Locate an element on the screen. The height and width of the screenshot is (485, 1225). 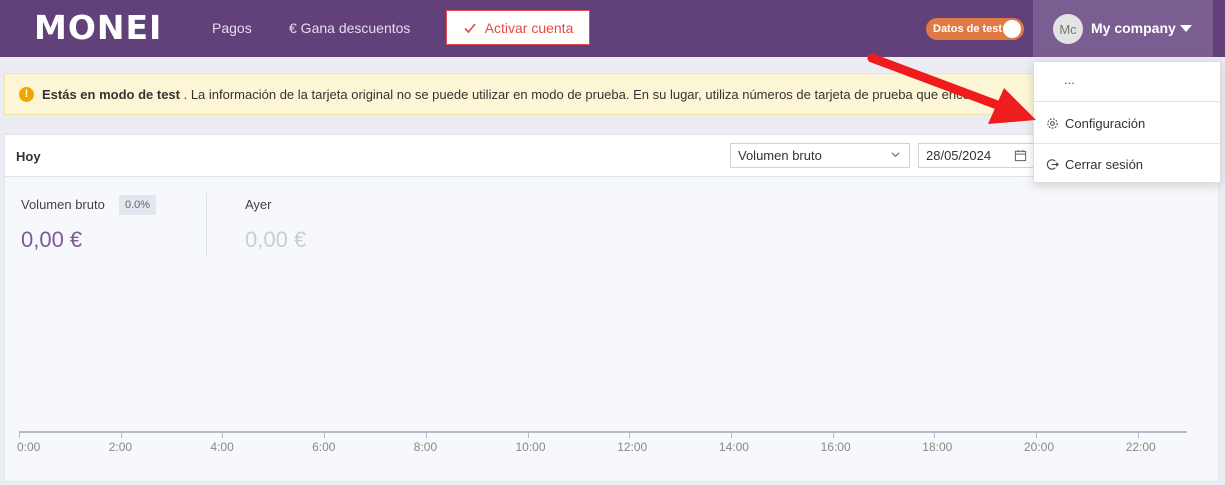
metric-select: Volumen bruto is located at coordinates (820, 155).